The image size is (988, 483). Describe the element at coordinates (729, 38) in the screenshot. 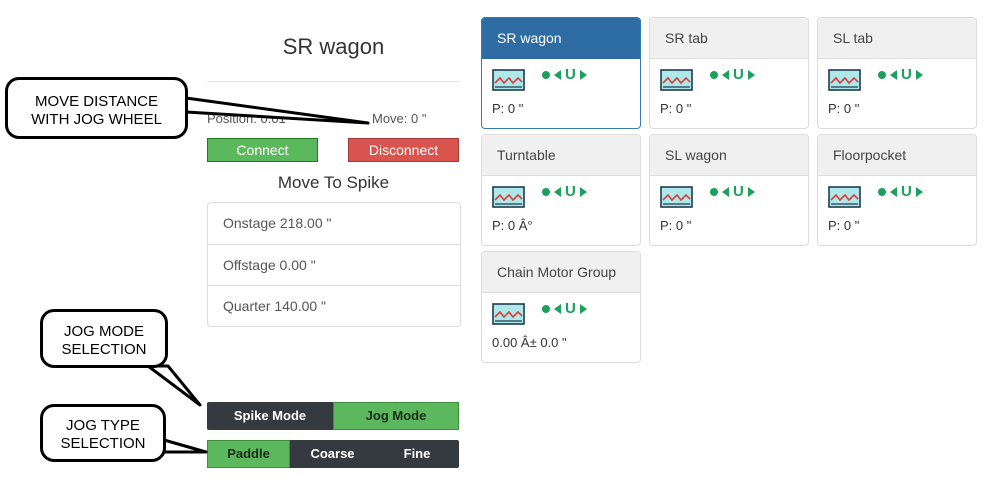

I see `device-name: SR tab` at that location.